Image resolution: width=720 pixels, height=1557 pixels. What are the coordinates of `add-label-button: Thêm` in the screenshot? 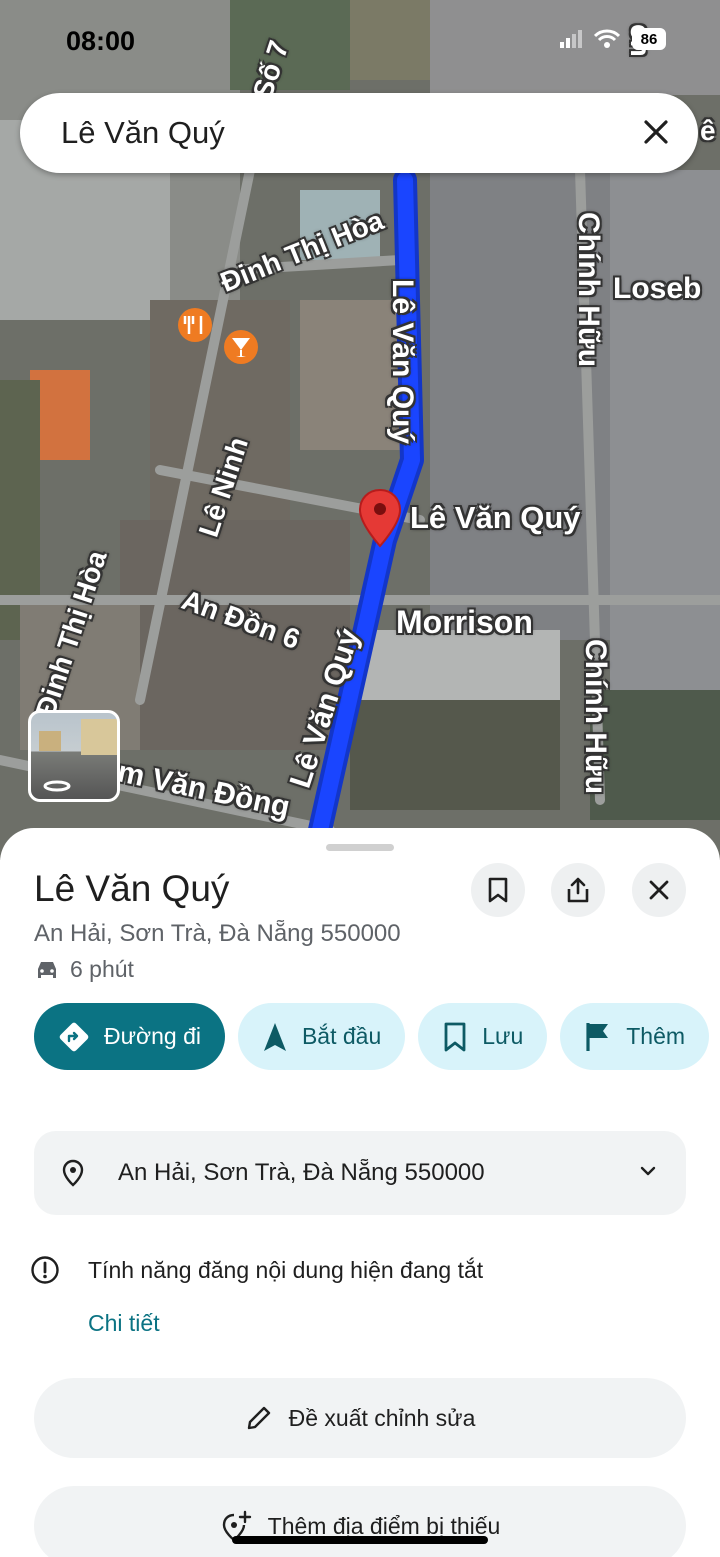 It's located at (635, 1036).